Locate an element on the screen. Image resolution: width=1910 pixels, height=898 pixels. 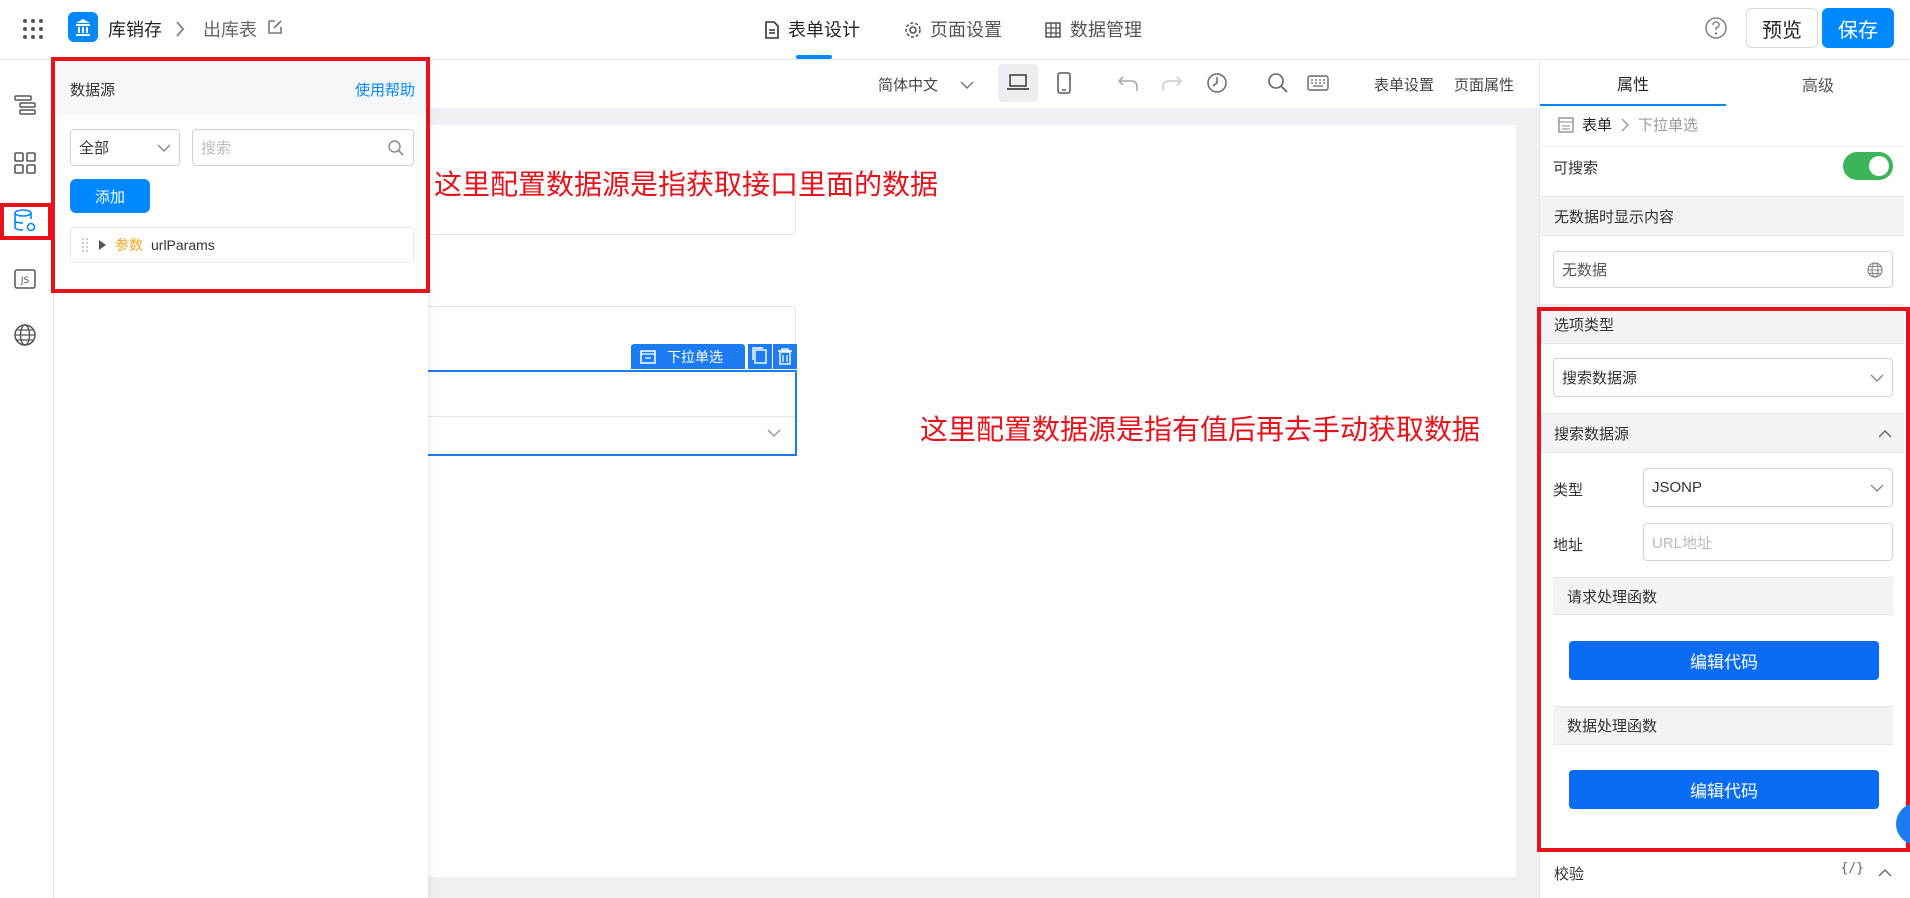
desktop-view-button is located at coordinates (1018, 83).